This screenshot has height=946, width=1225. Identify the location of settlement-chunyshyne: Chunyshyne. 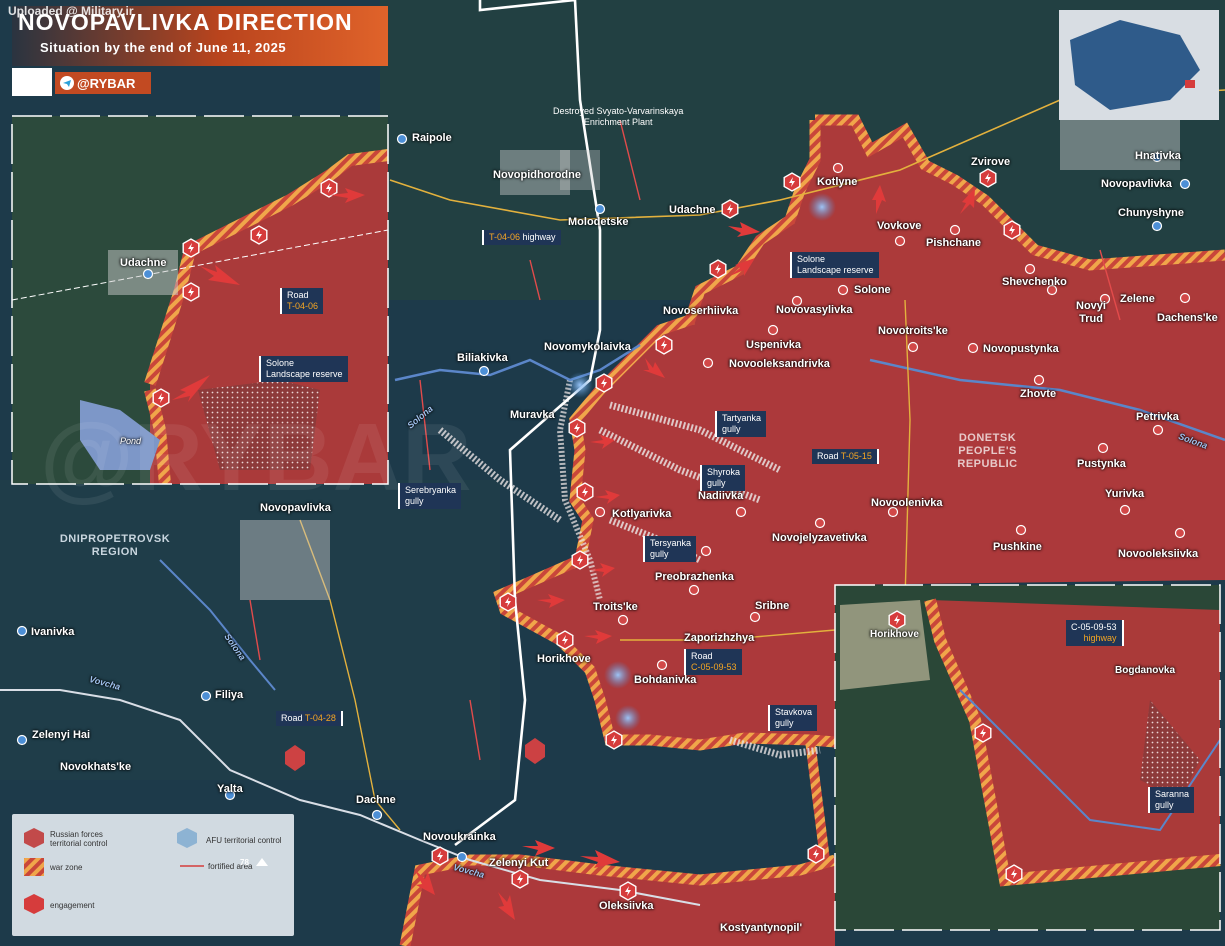
(1151, 213).